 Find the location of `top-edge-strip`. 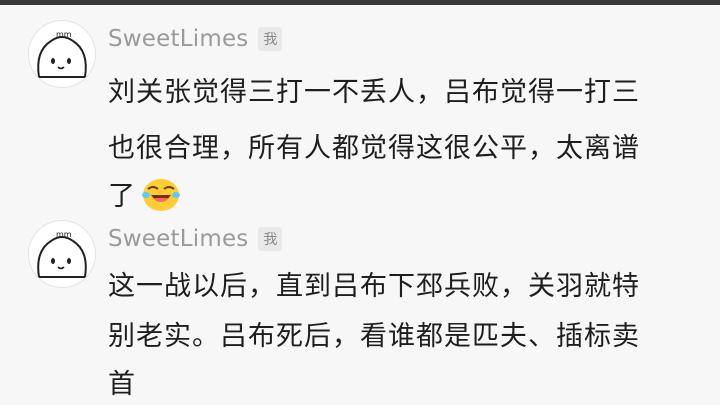

top-edge-strip is located at coordinates (360, 2).